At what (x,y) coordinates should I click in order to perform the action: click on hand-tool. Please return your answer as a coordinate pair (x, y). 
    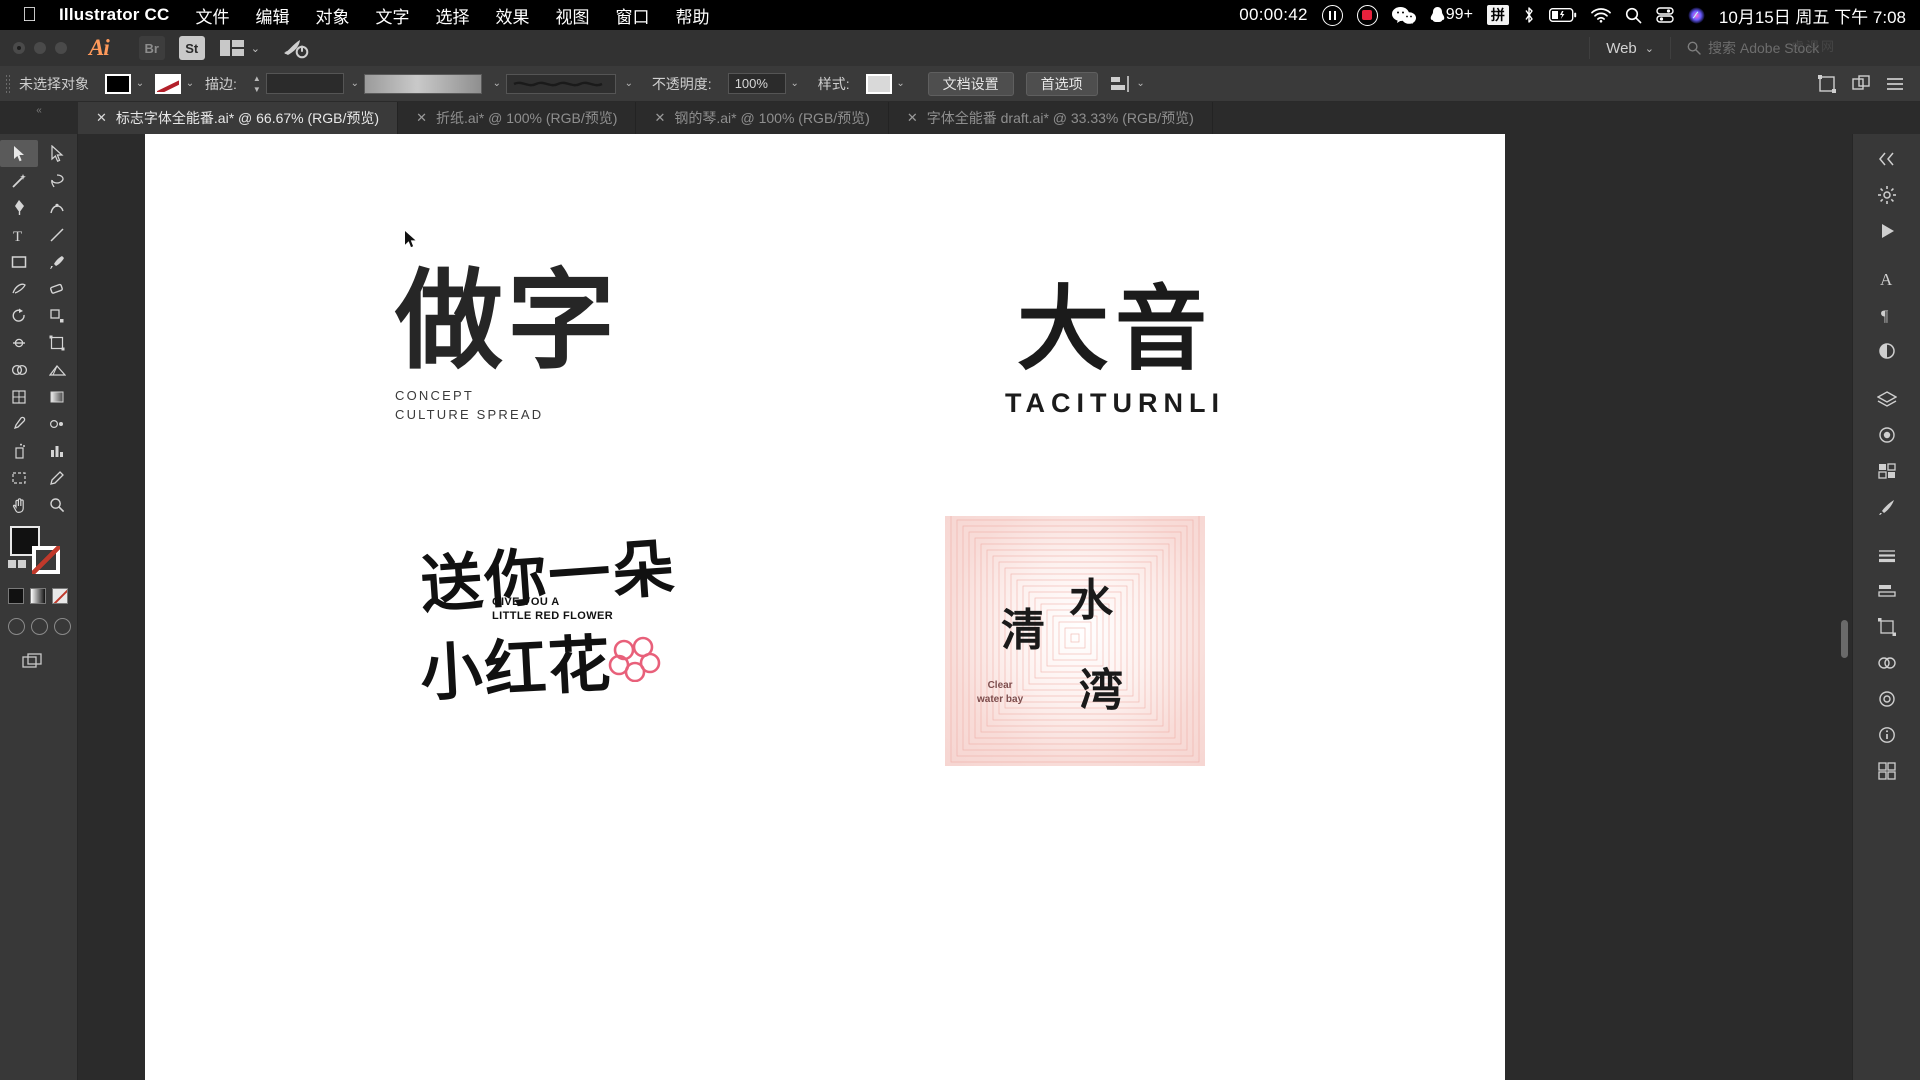
    Looking at the image, I should click on (19, 504).